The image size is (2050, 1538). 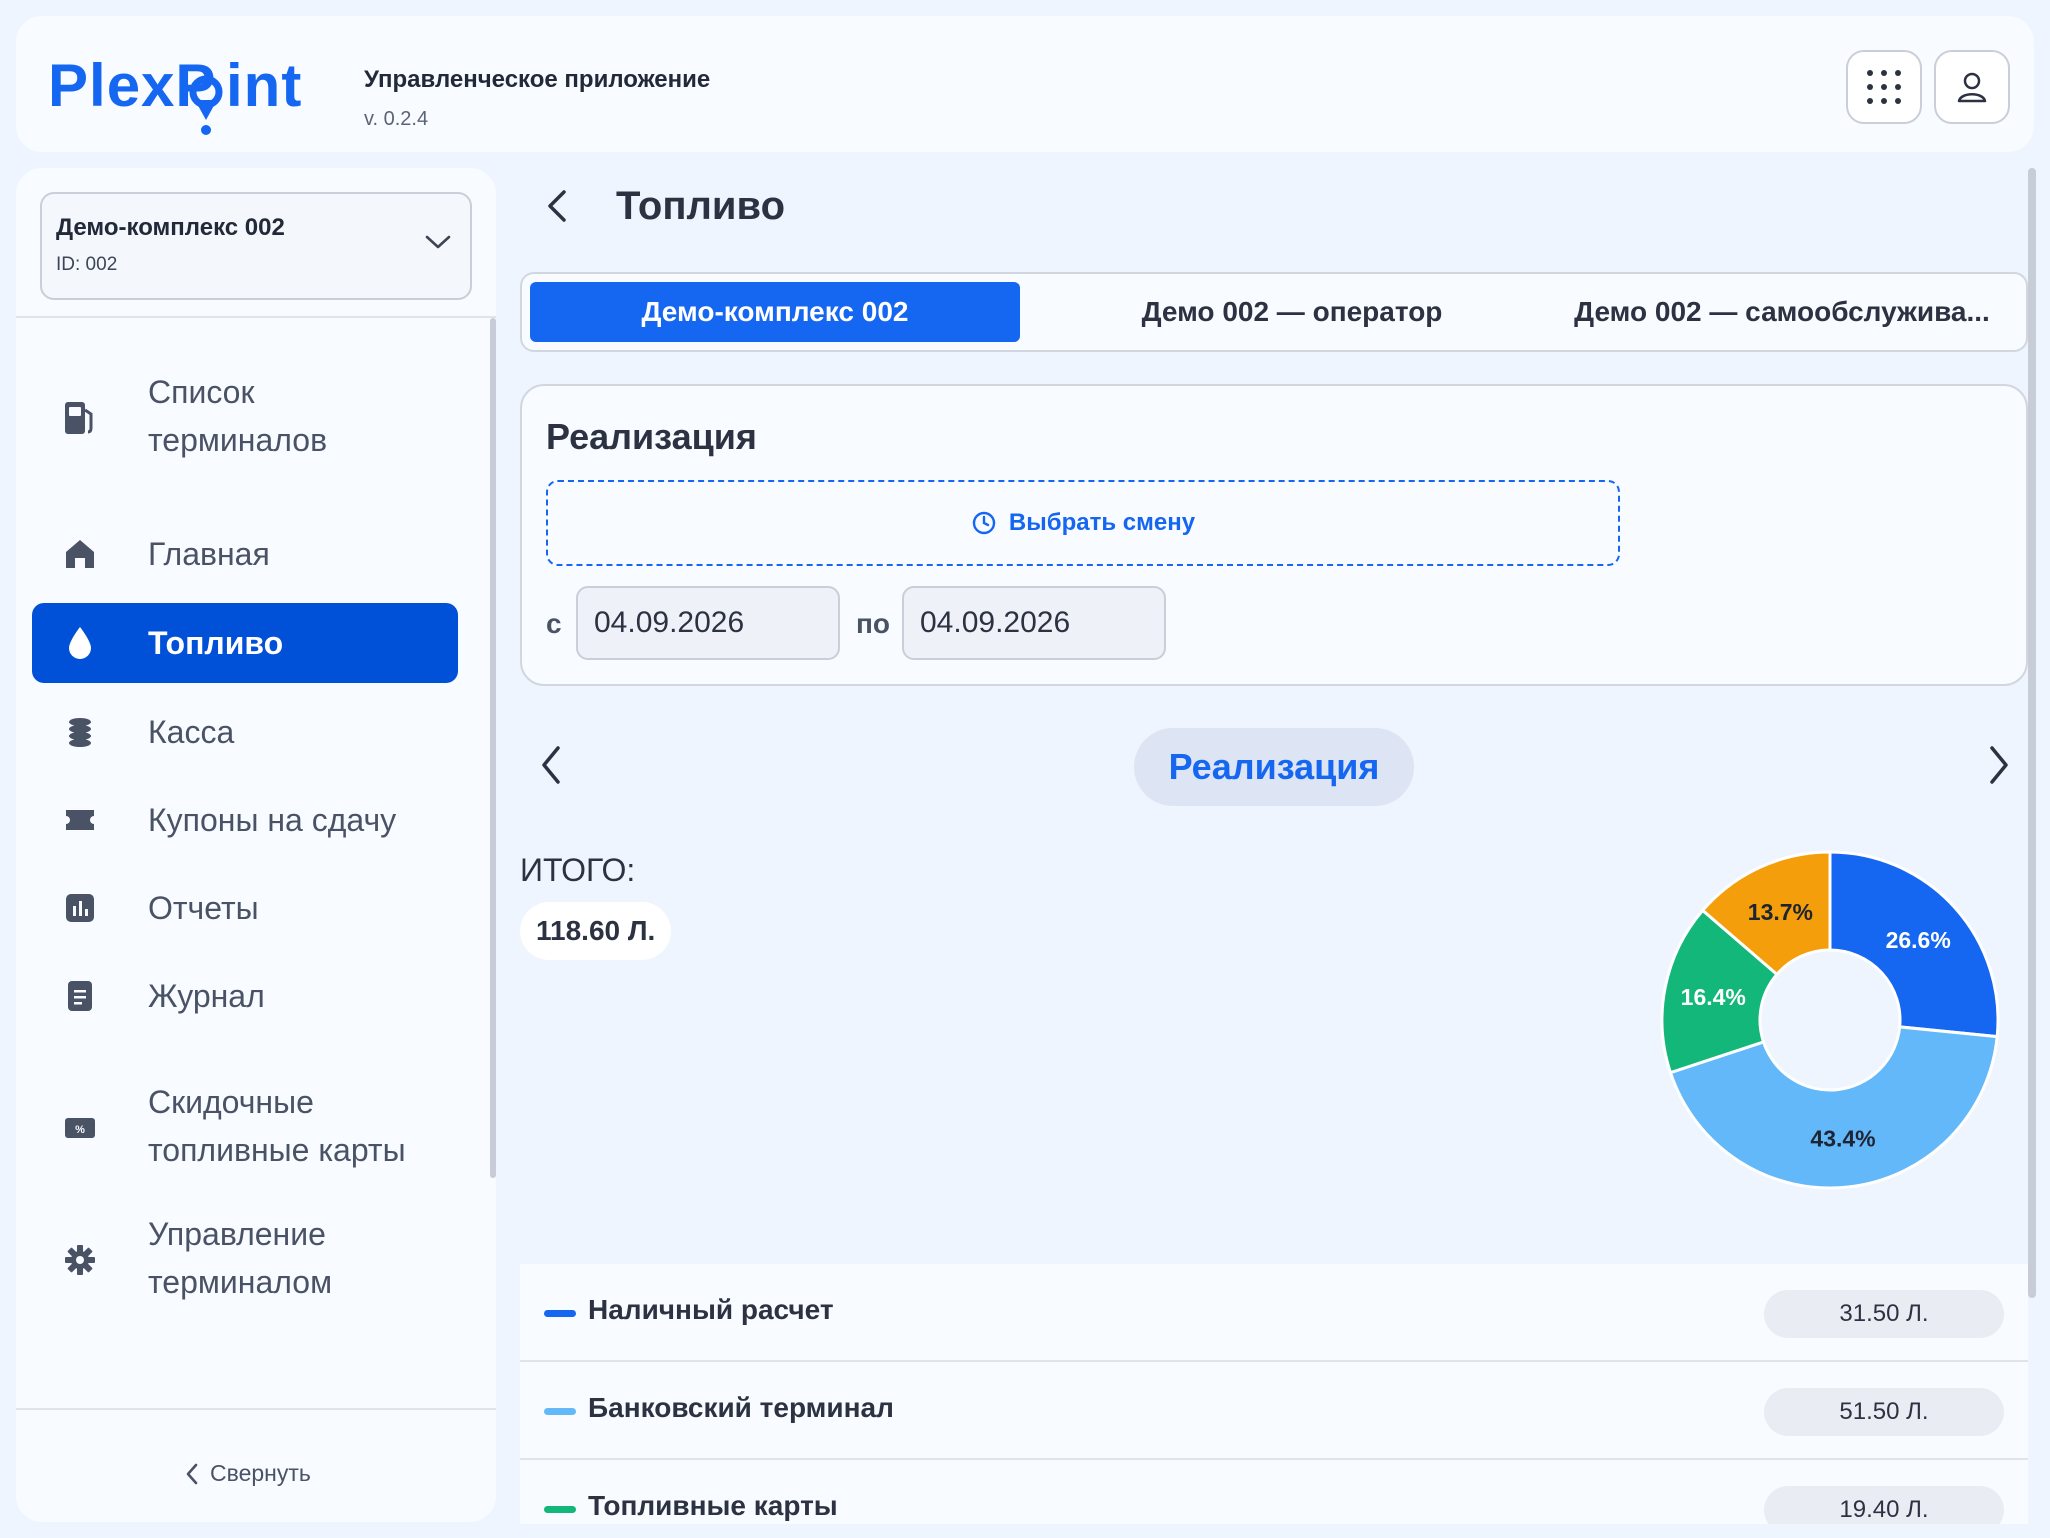 I want to click on clock-icon, so click(x=984, y=523).